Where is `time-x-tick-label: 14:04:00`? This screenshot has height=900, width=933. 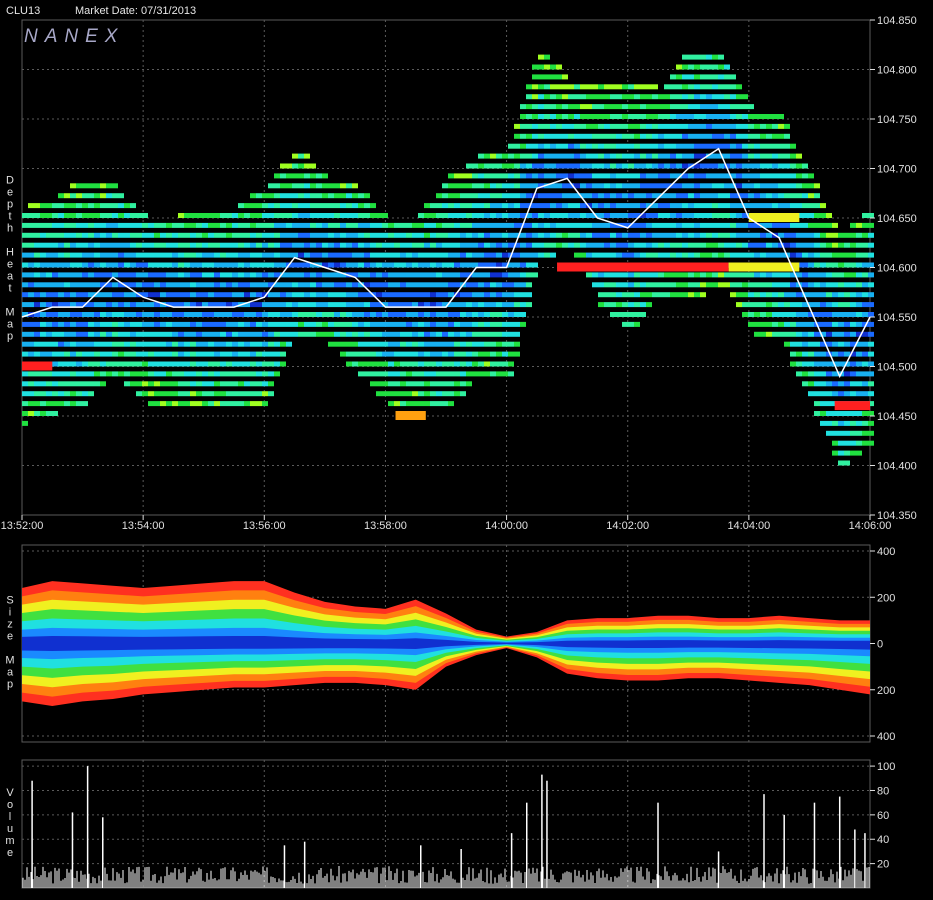 time-x-tick-label: 14:04:00 is located at coordinates (748, 526).